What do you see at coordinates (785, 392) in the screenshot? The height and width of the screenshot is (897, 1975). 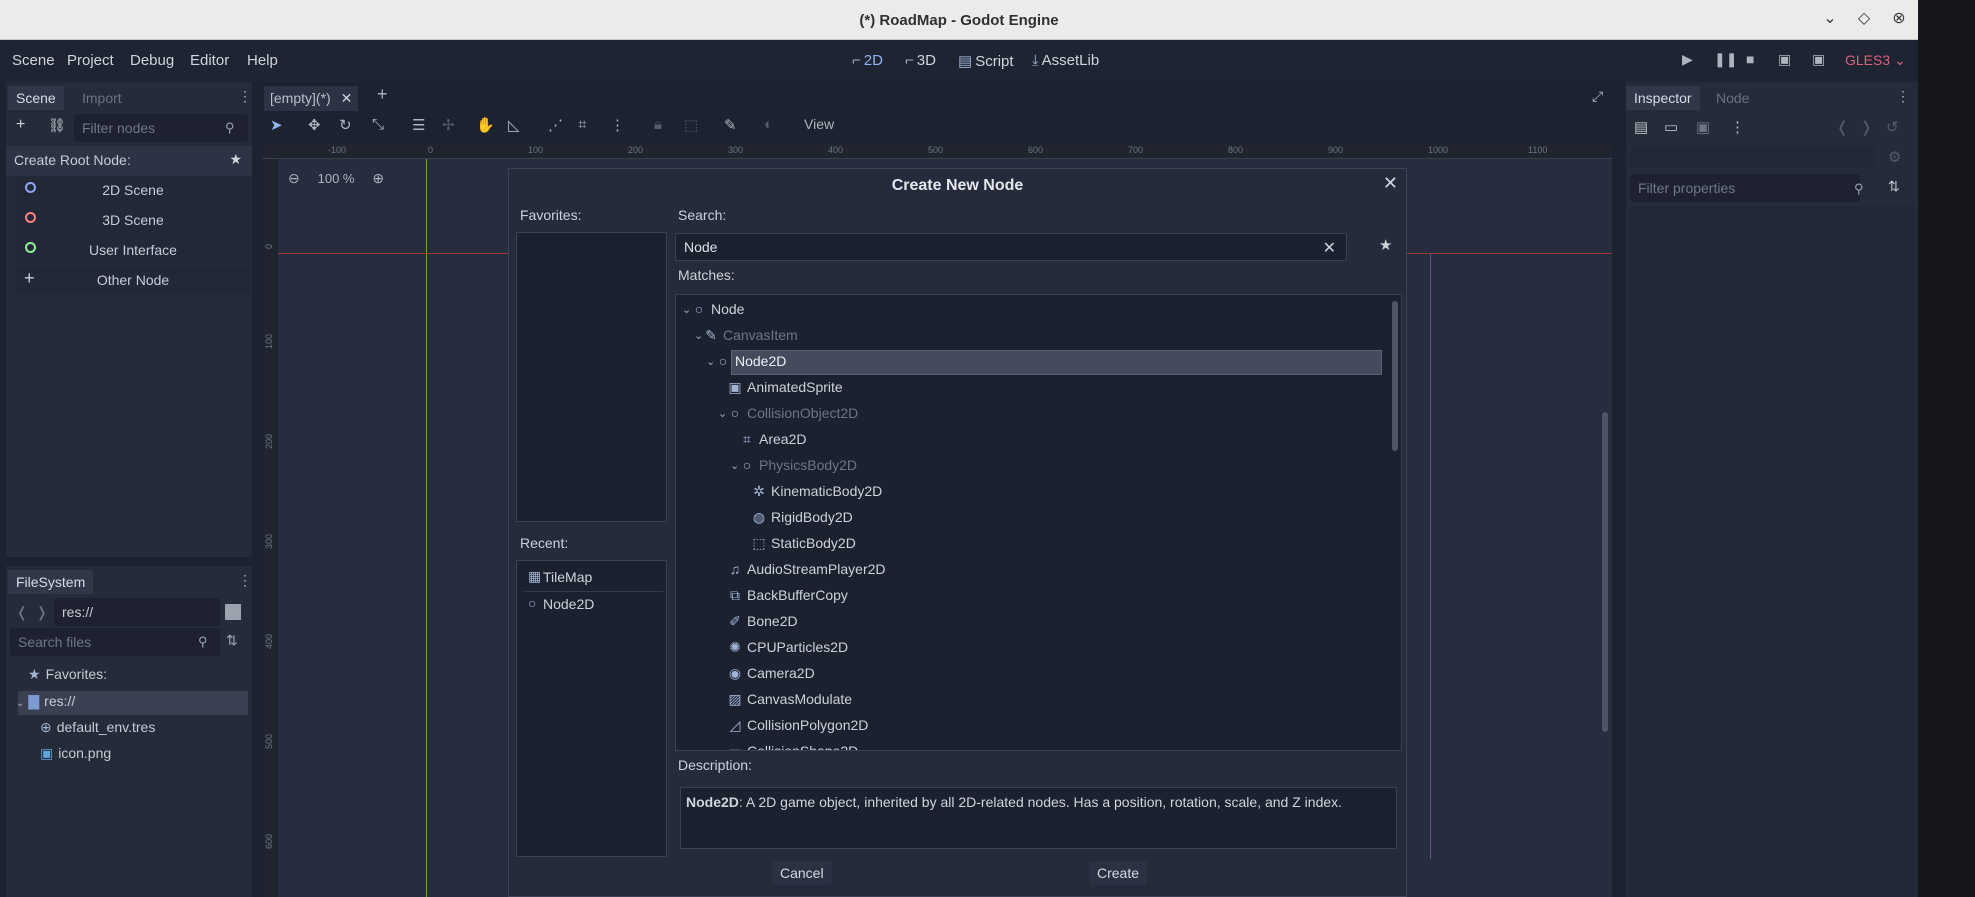 I see `tree-item-animatedsprite: ▣ AnimatedSprite` at bounding box center [785, 392].